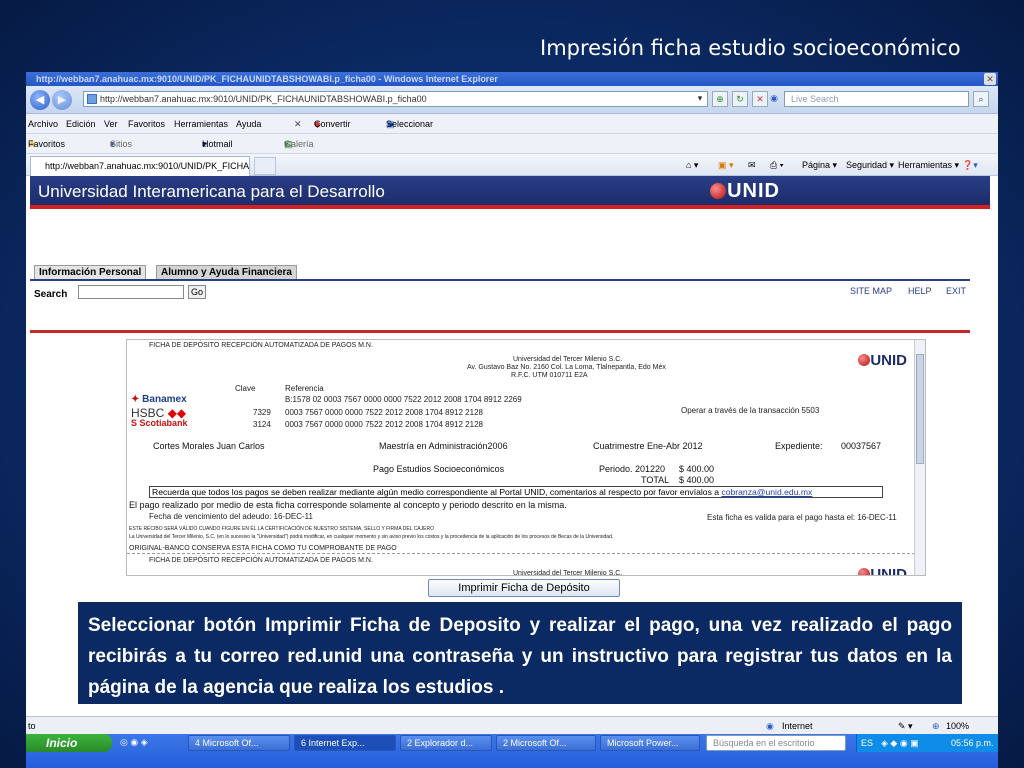 The image size is (1024, 768). I want to click on scotiabank-icon: S, so click(134, 423).